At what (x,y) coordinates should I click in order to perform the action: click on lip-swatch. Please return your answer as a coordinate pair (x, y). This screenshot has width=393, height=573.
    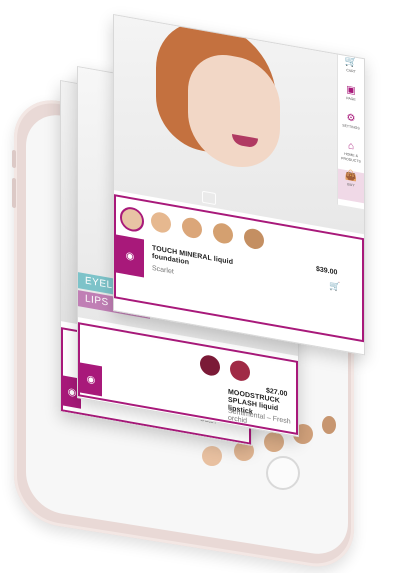
    Looking at the image, I should click on (240, 370).